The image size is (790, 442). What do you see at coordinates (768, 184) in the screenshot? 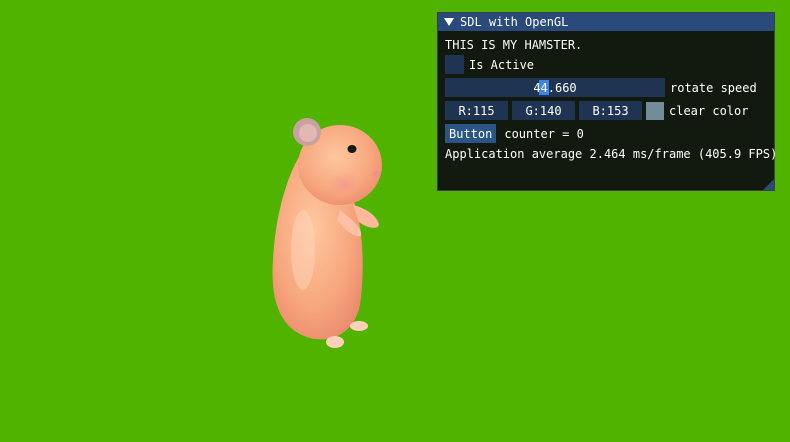
I see `resize-grip-icon` at bounding box center [768, 184].